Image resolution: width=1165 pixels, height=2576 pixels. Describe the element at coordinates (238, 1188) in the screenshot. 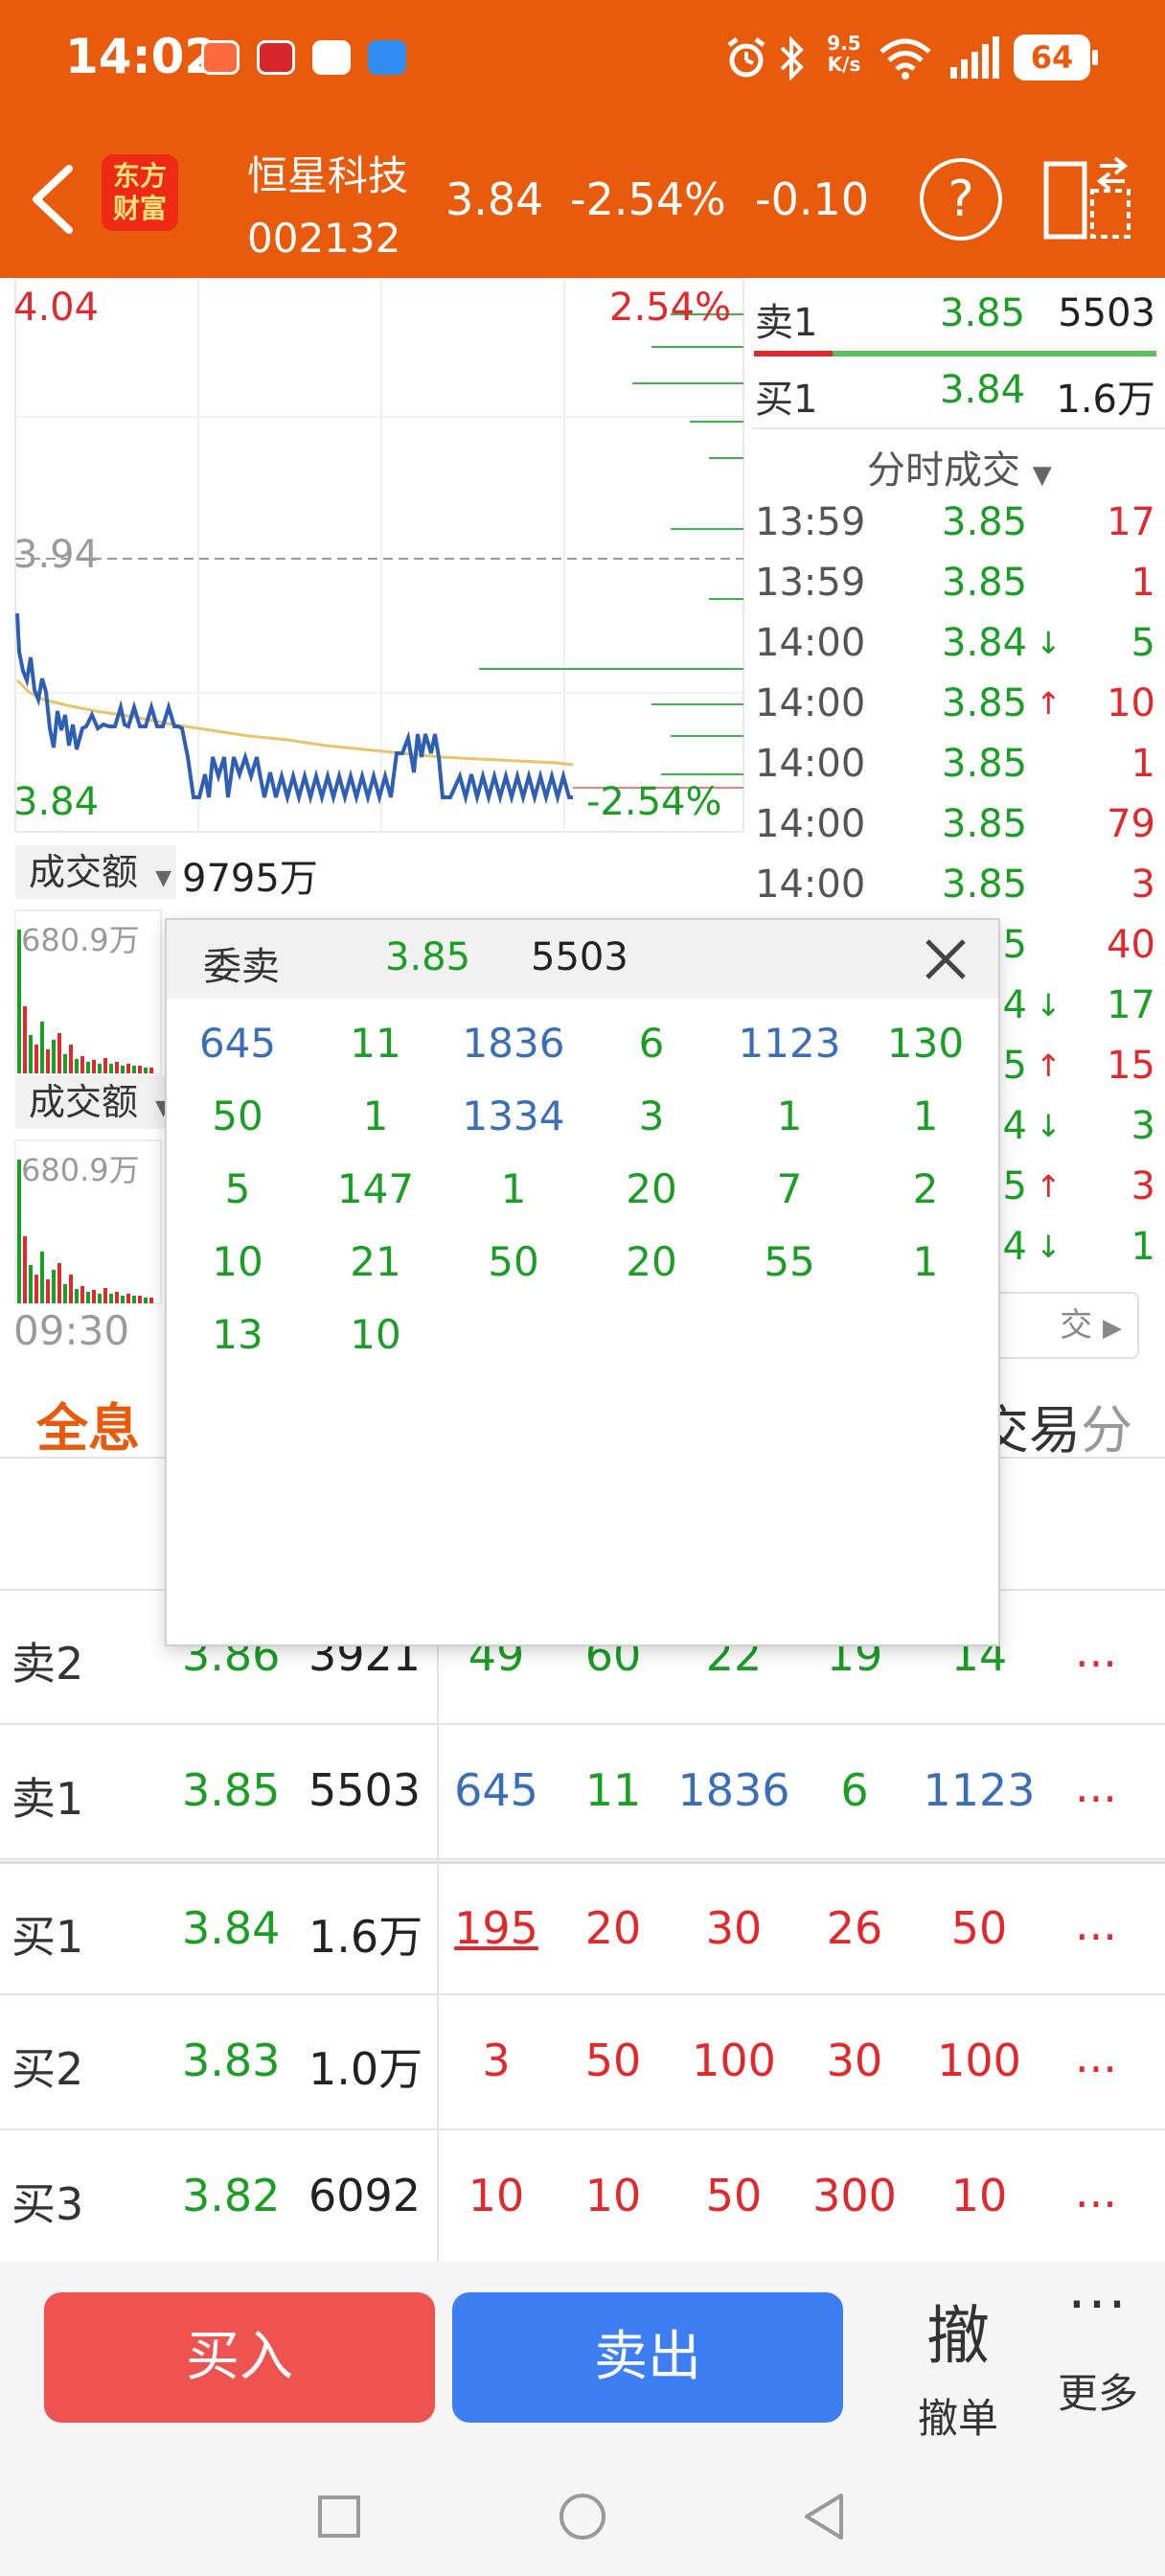

I see `queue-order-quantity: 5` at that location.